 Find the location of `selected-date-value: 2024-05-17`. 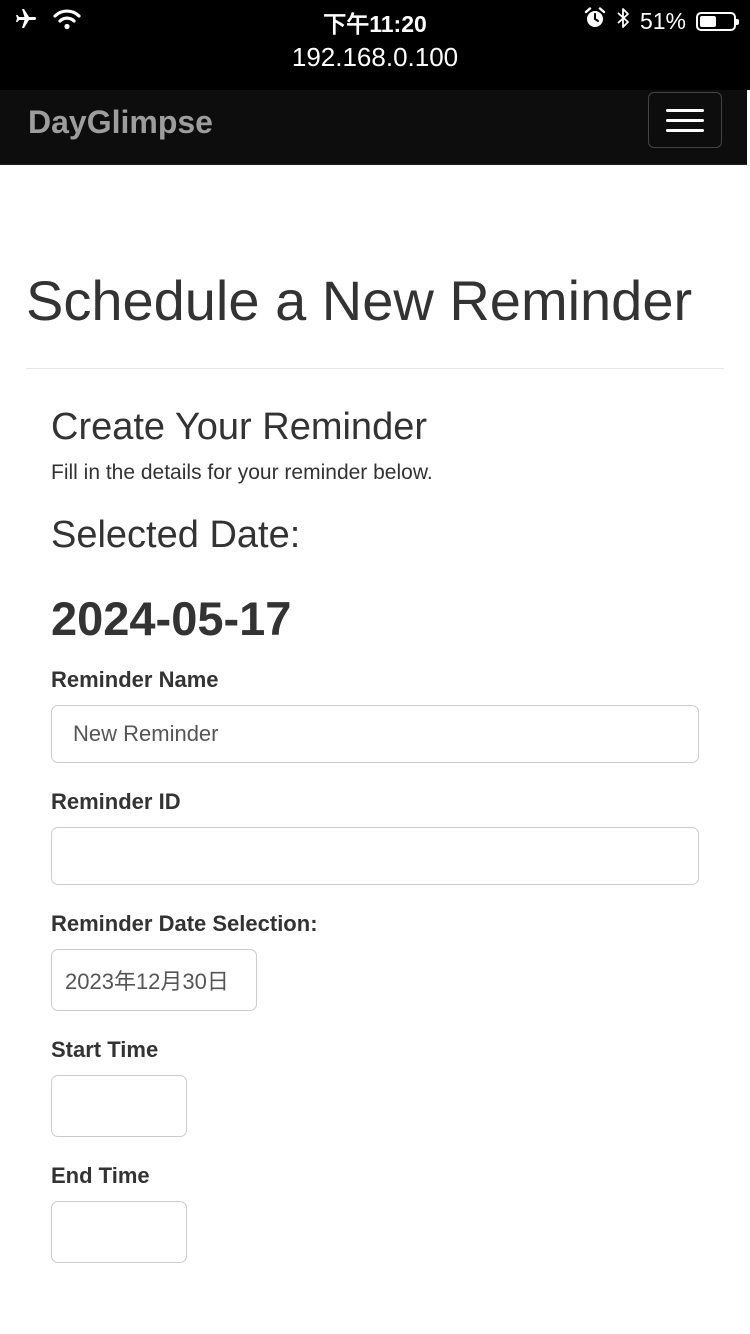

selected-date-value: 2024-05-17 is located at coordinates (171, 618).